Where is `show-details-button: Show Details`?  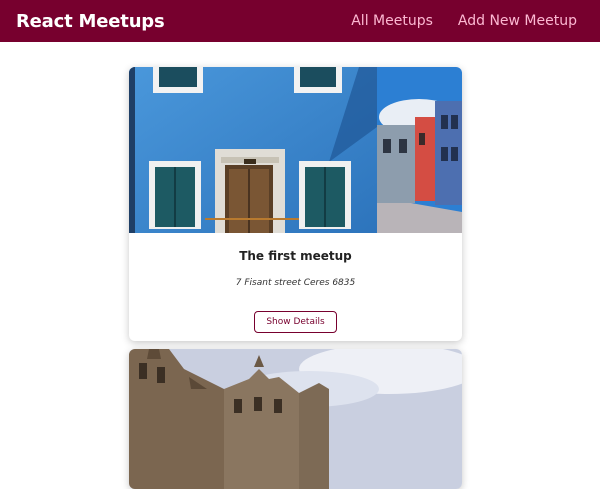
show-details-button: Show Details is located at coordinates (295, 322).